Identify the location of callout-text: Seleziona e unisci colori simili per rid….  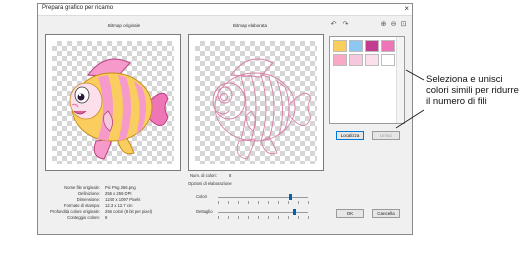
(472, 90).